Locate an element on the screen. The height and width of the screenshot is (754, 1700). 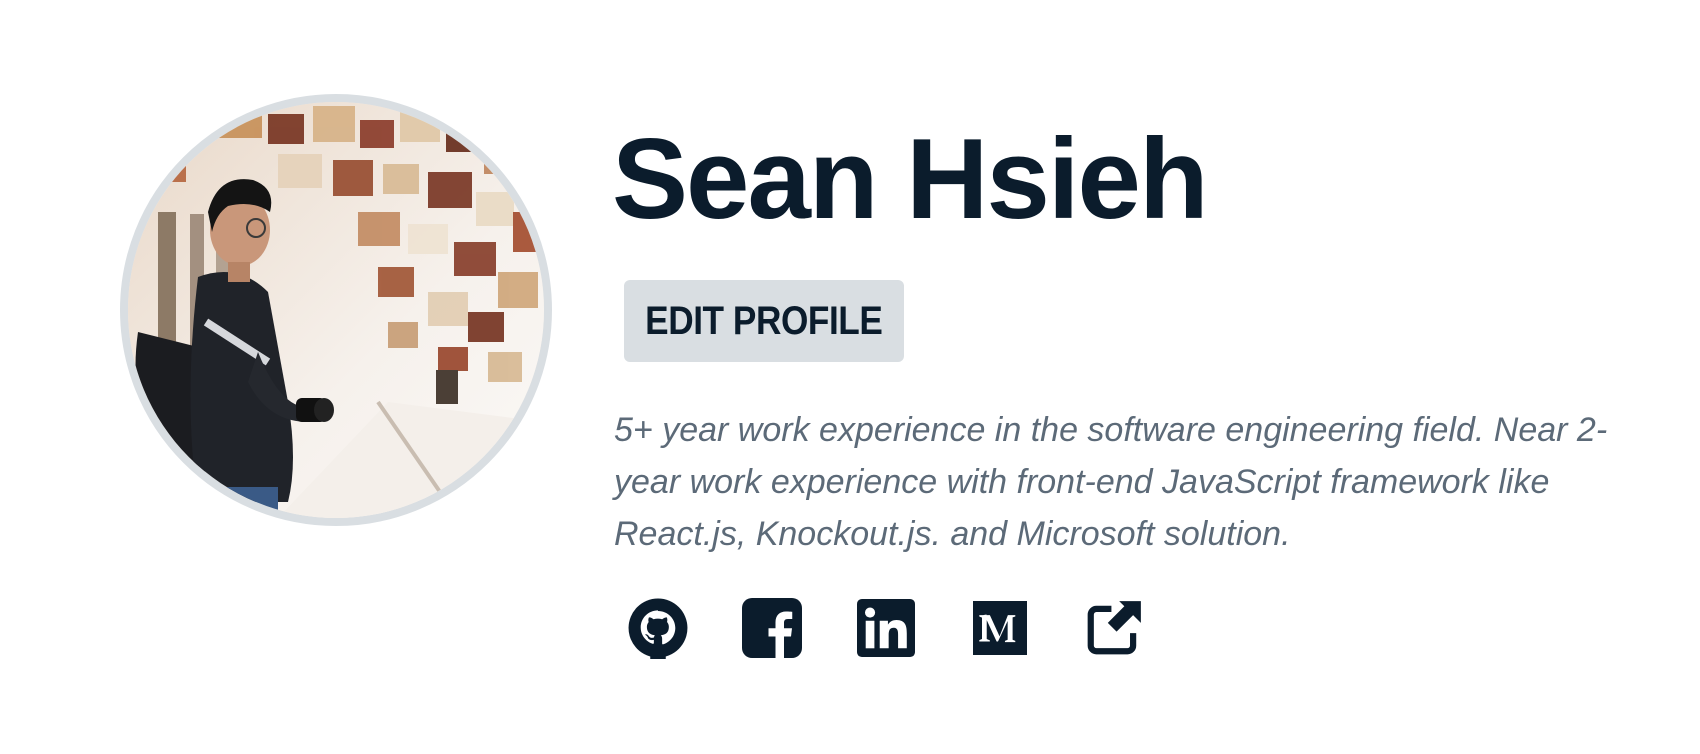
medium-icon is located at coordinates (1000, 628).